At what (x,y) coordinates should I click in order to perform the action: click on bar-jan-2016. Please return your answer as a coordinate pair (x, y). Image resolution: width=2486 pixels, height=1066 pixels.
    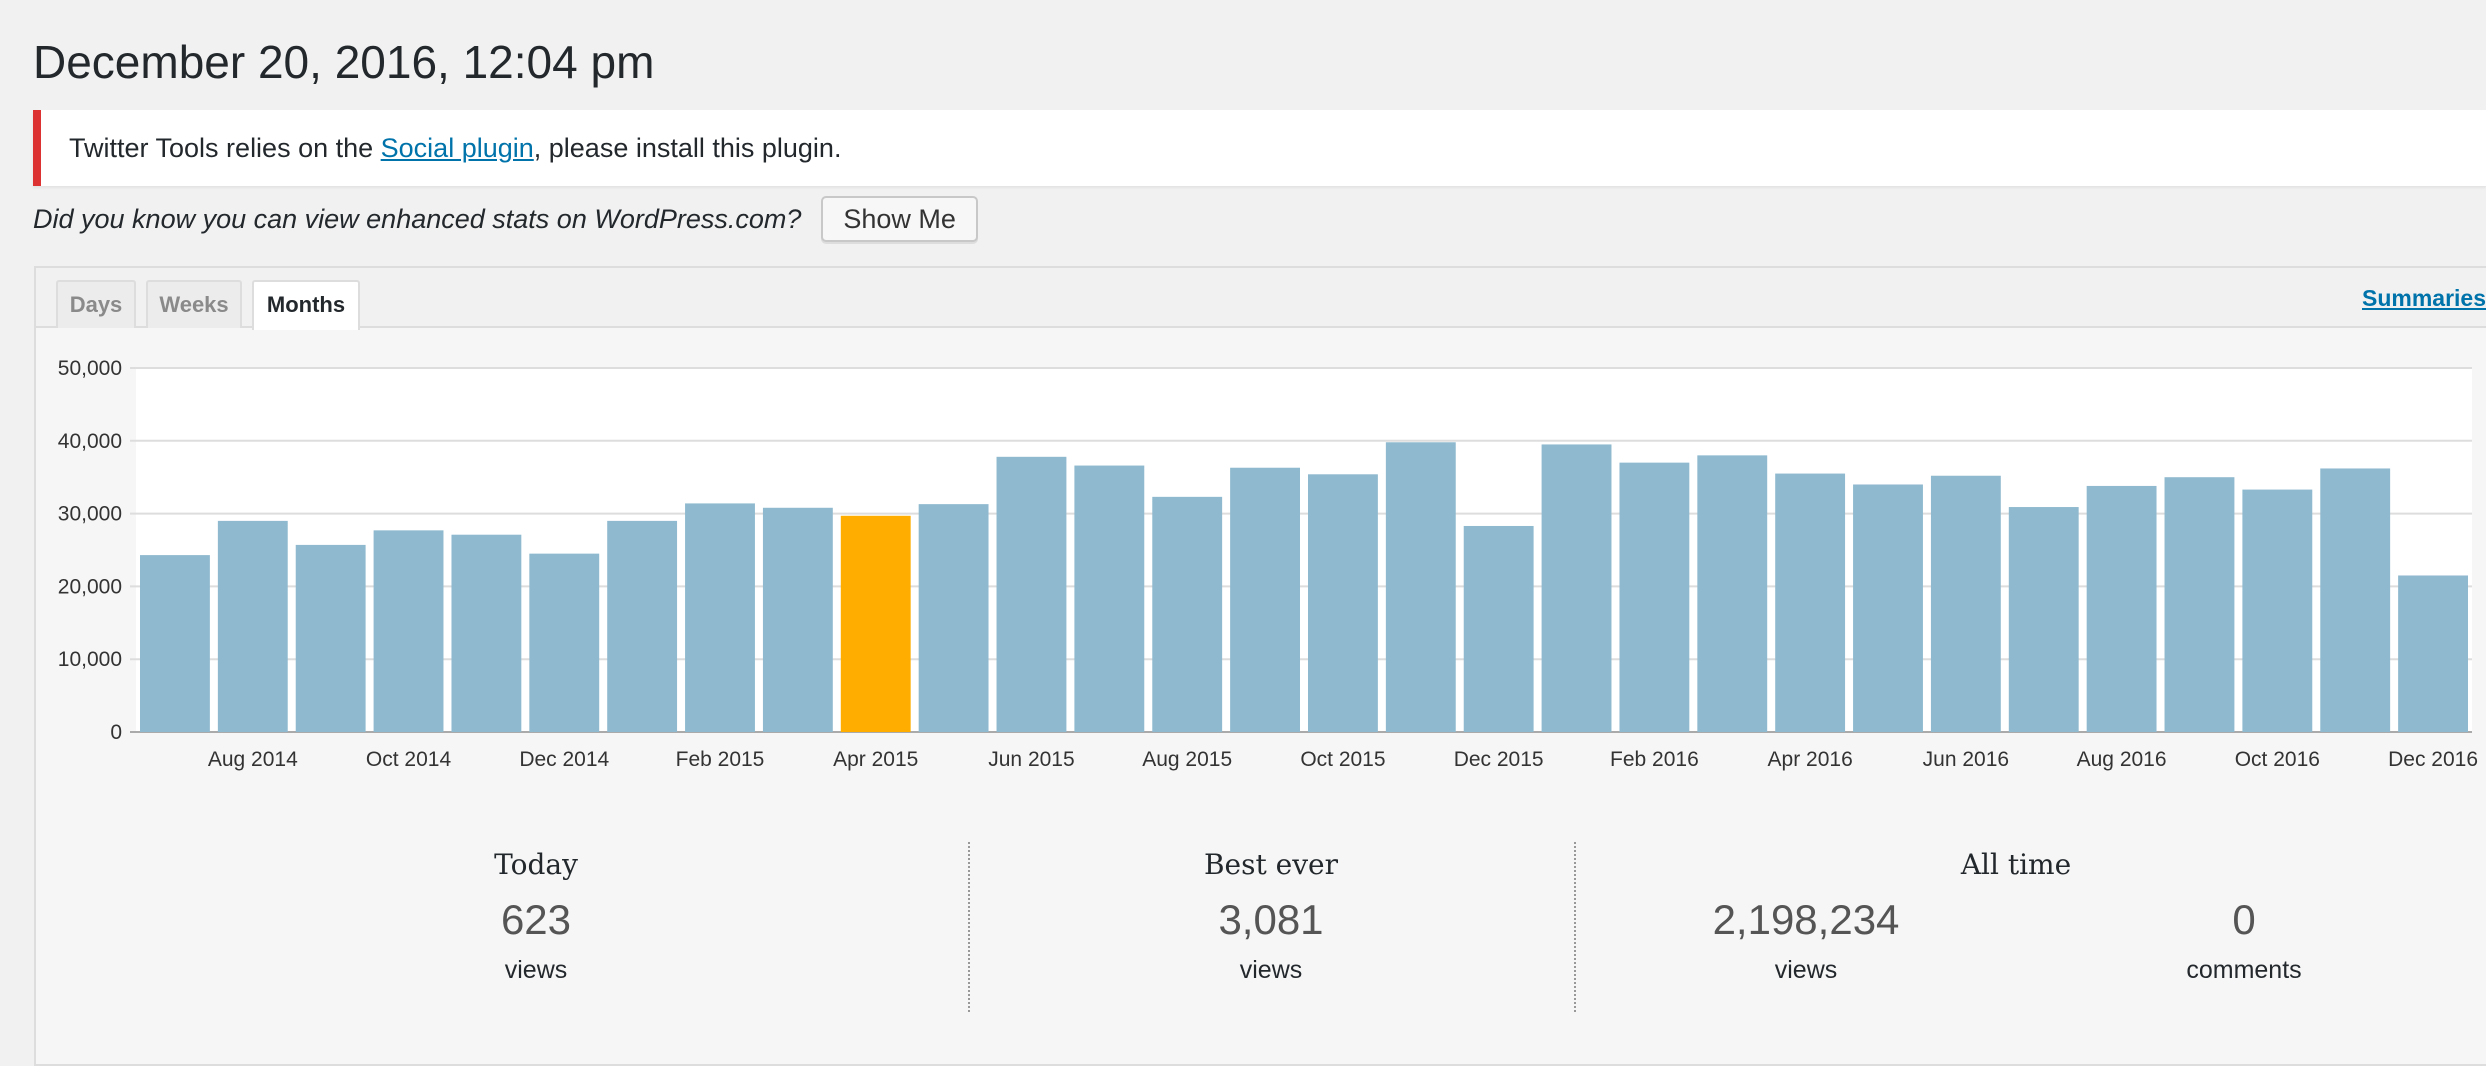
    Looking at the image, I should click on (1576, 588).